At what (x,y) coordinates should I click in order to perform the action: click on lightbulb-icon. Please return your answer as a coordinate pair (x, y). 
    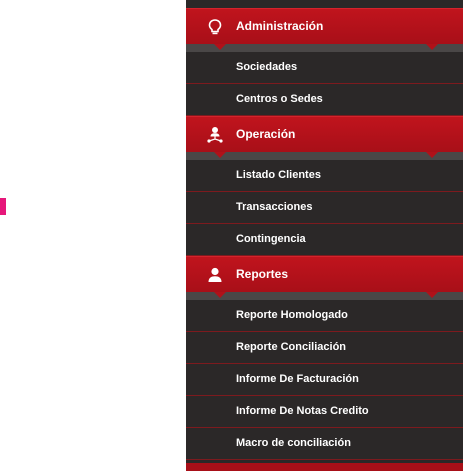
    Looking at the image, I should click on (215, 27).